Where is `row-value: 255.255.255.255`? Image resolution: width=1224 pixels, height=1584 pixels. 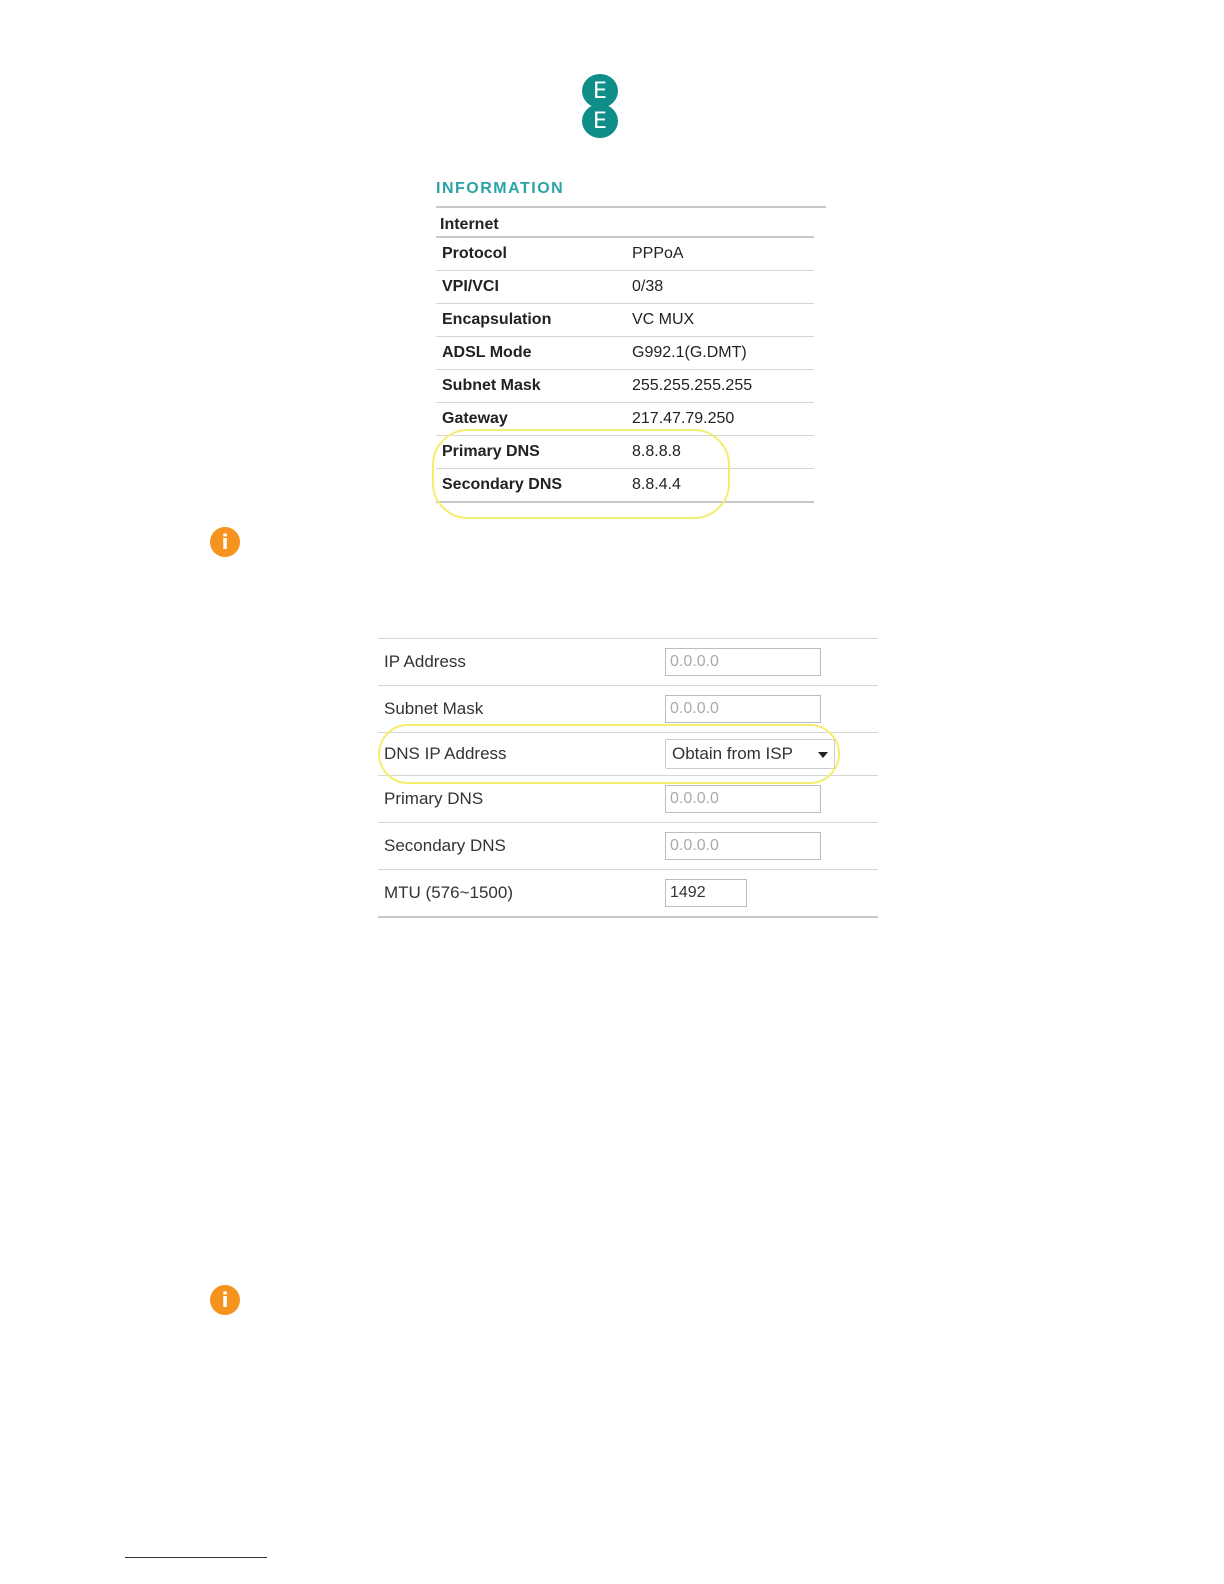
row-value: 255.255.255.255 is located at coordinates (720, 386).